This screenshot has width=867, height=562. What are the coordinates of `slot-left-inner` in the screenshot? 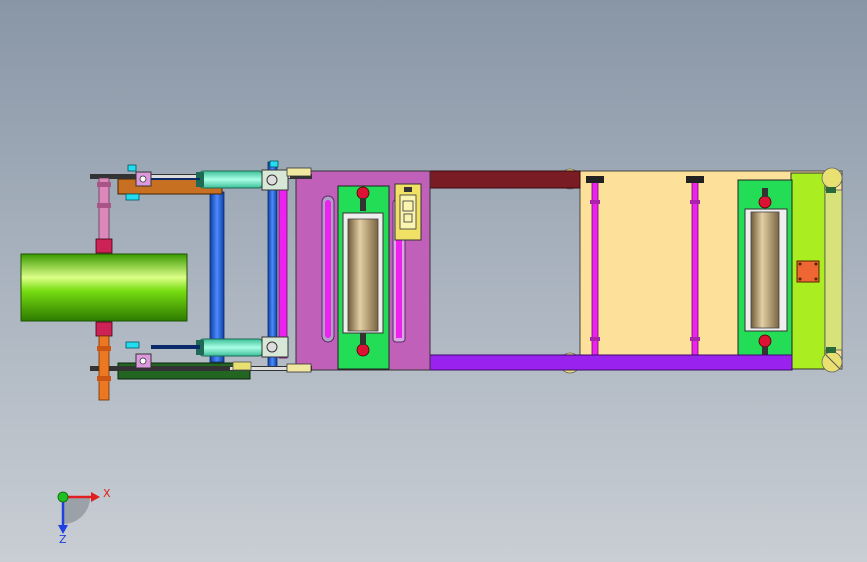 It's located at (328, 269).